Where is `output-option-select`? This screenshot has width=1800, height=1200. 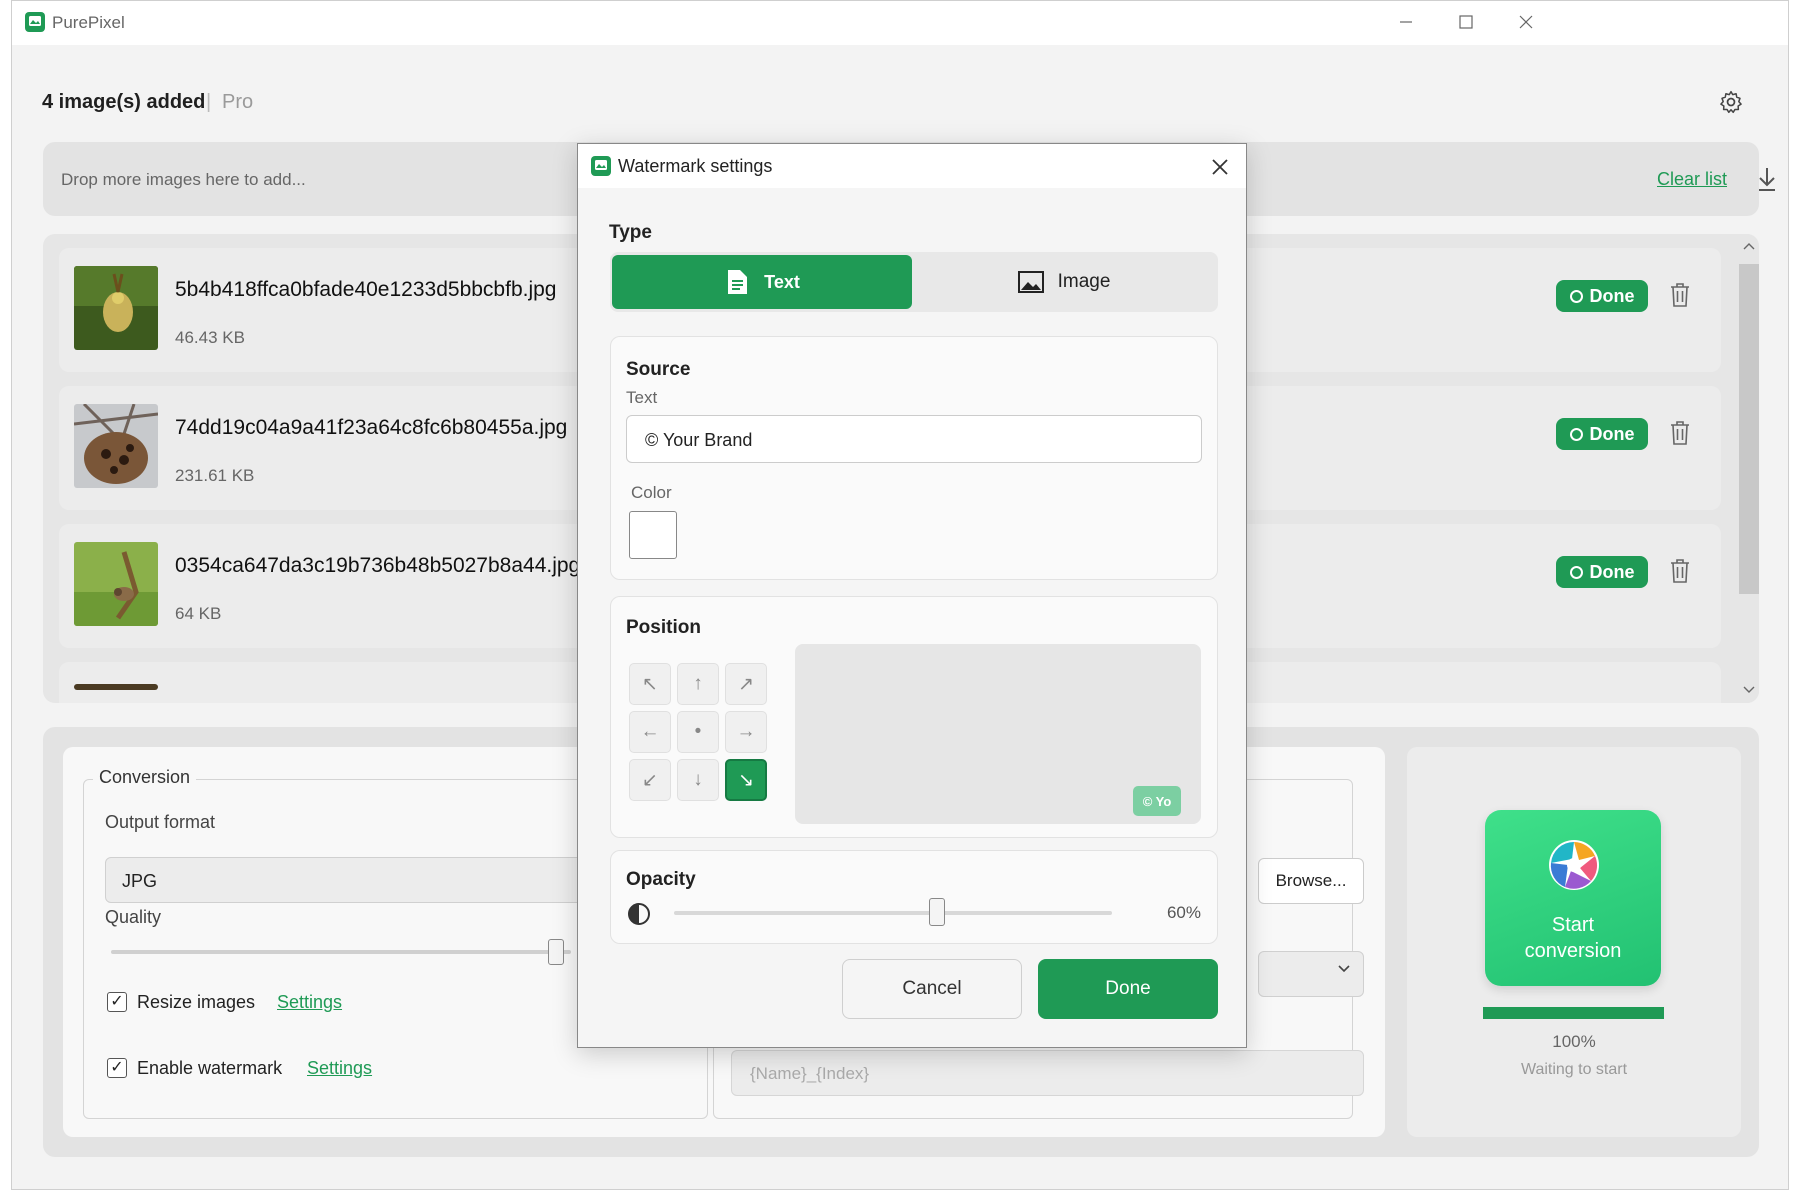 output-option-select is located at coordinates (1311, 974).